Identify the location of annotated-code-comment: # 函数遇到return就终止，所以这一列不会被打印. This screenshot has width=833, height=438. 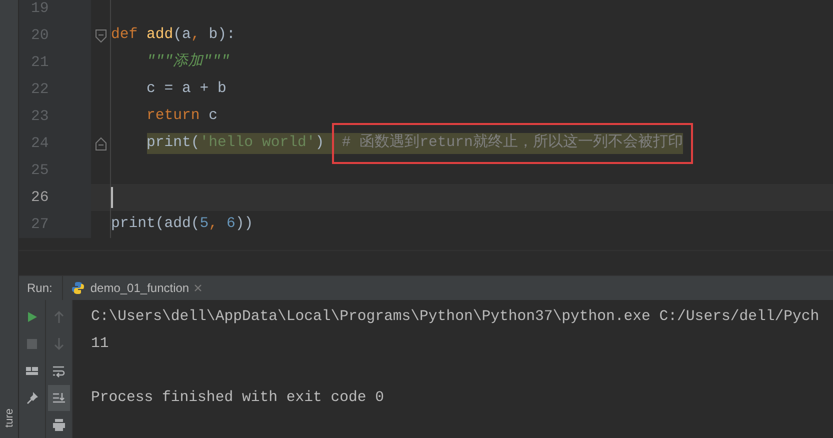
(512, 143).